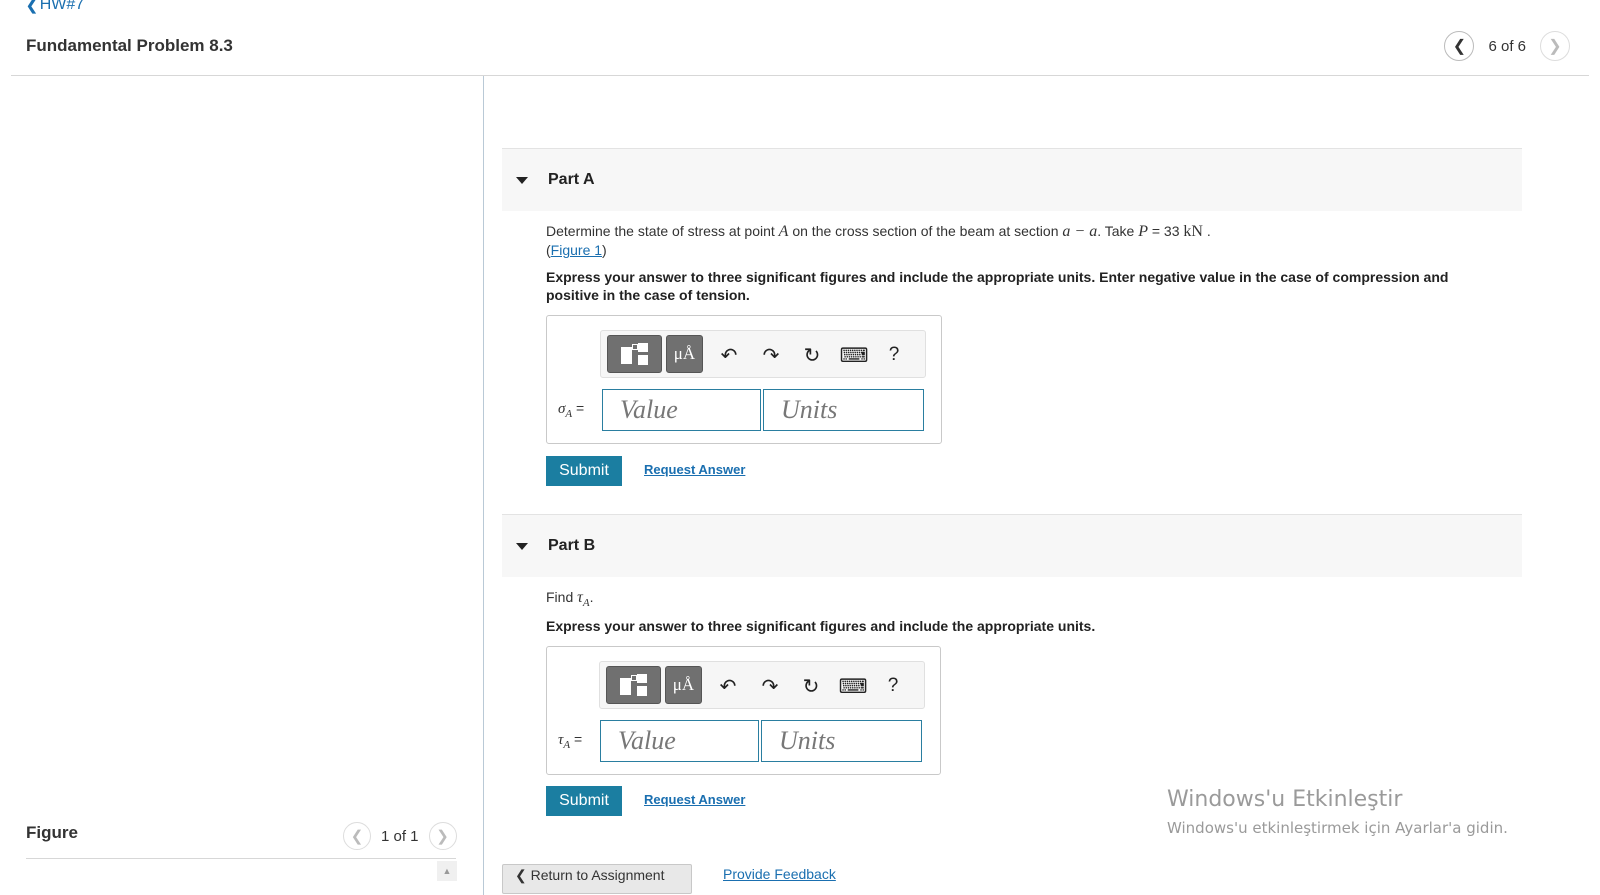  What do you see at coordinates (562, 597) in the screenshot?
I see `question-text: Find` at bounding box center [562, 597].